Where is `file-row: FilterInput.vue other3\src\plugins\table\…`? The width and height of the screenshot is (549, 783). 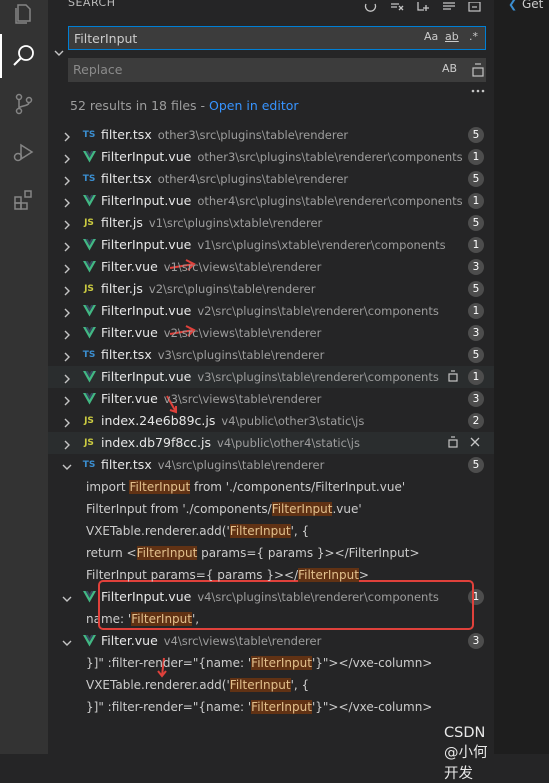 file-row: FilterInput.vue other3\src\plugins\table\… is located at coordinates (271, 157).